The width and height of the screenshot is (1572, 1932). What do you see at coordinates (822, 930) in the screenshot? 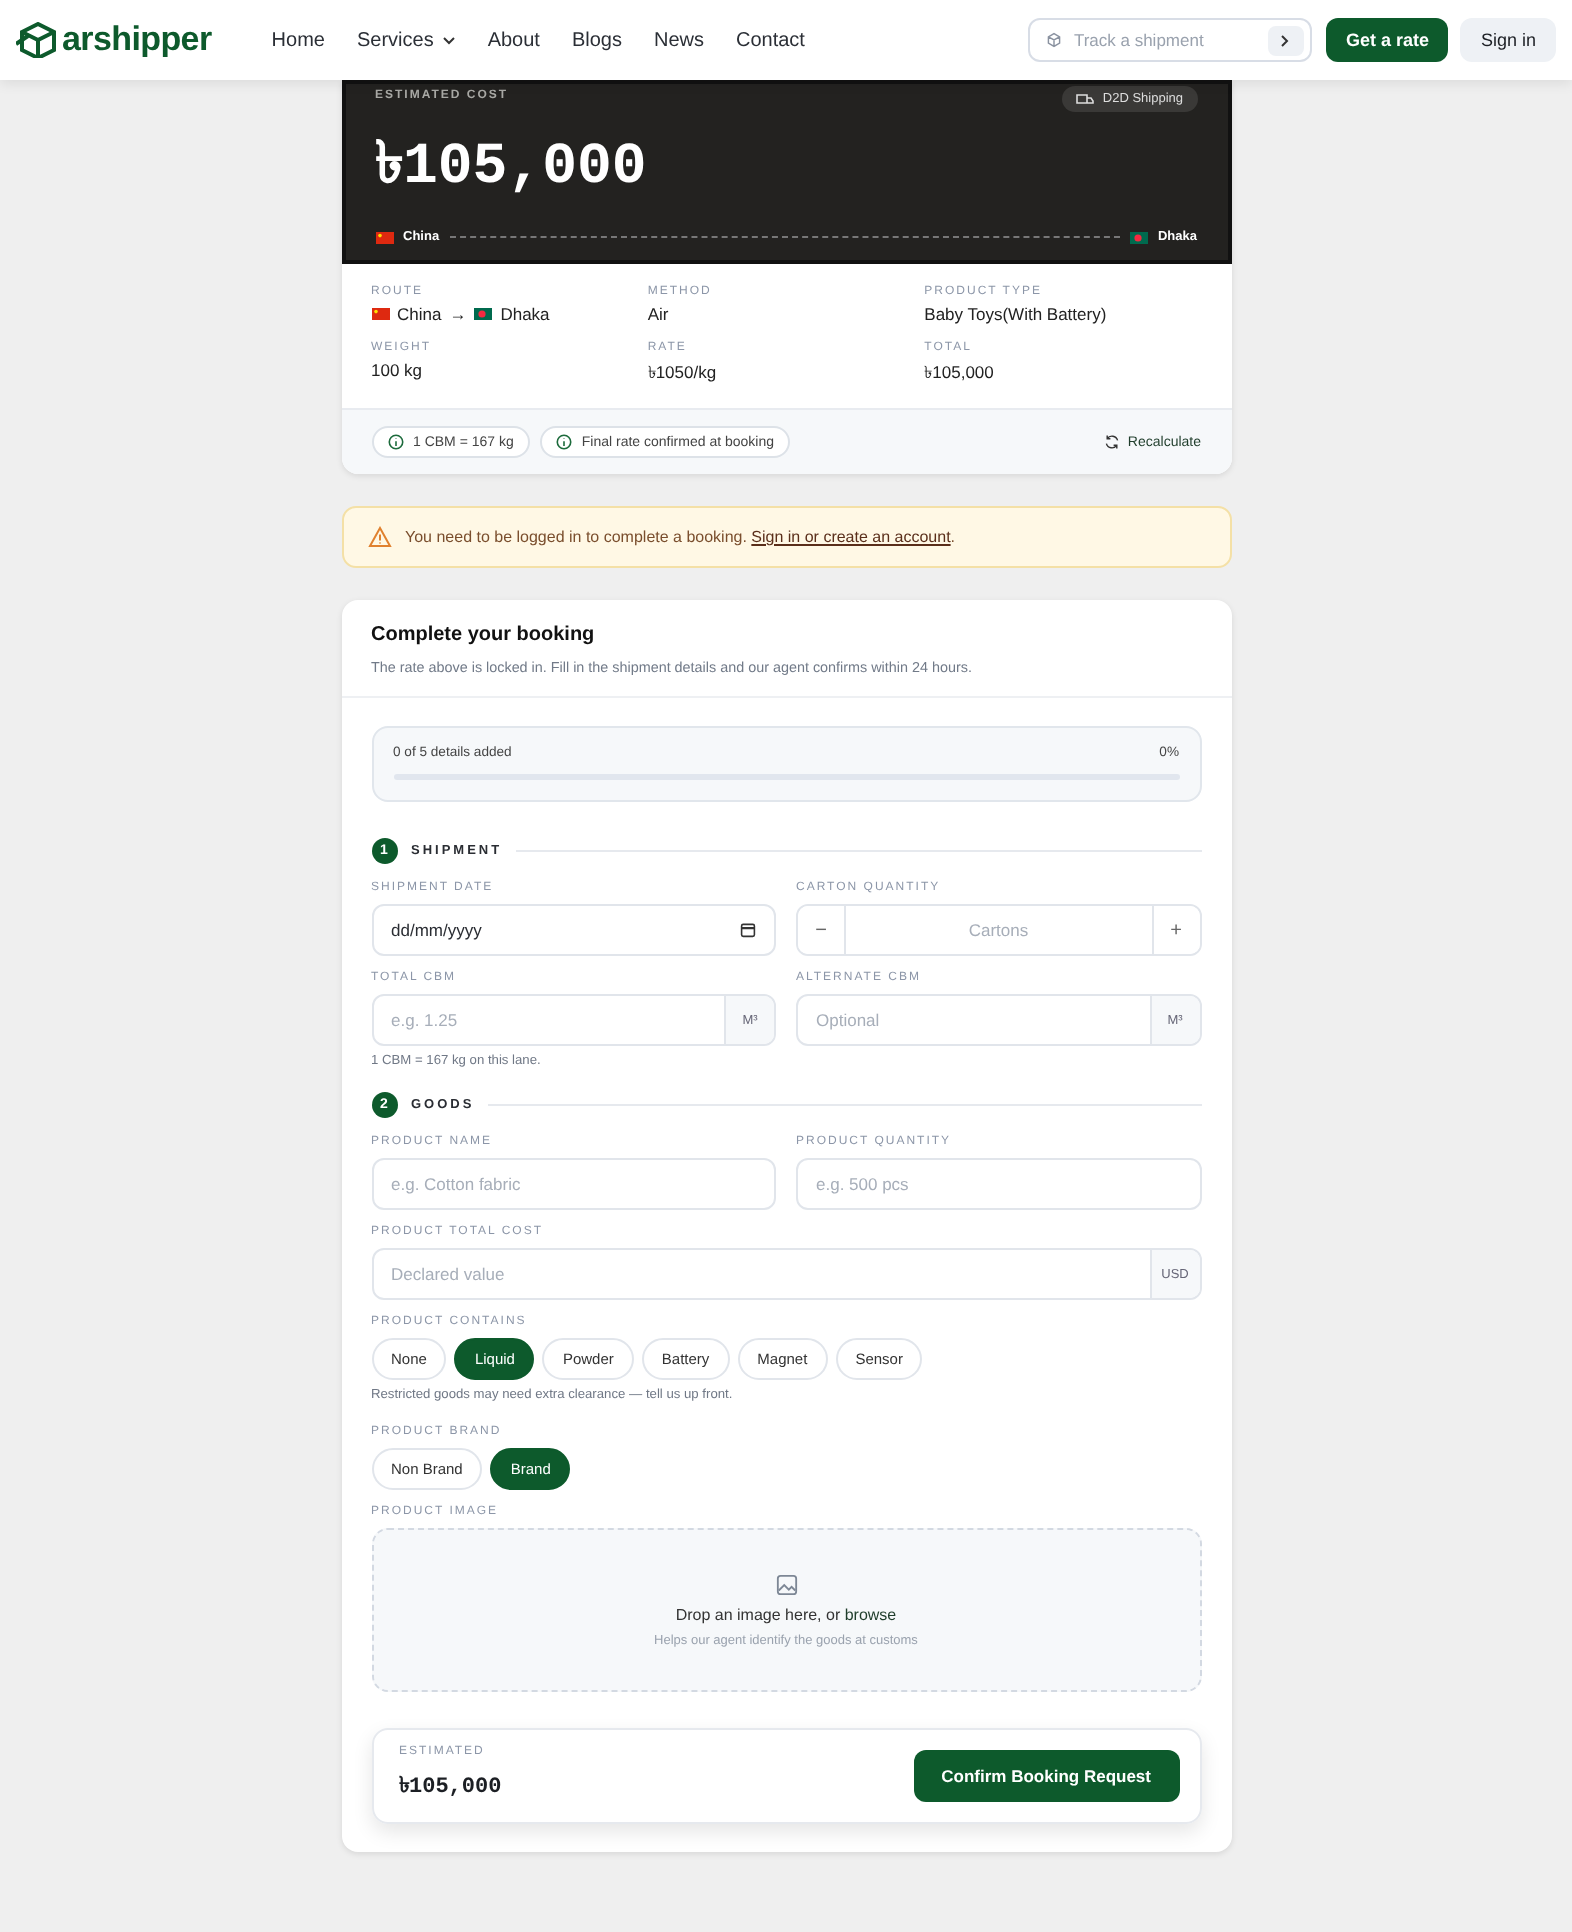
I see `decrement-button: −` at bounding box center [822, 930].